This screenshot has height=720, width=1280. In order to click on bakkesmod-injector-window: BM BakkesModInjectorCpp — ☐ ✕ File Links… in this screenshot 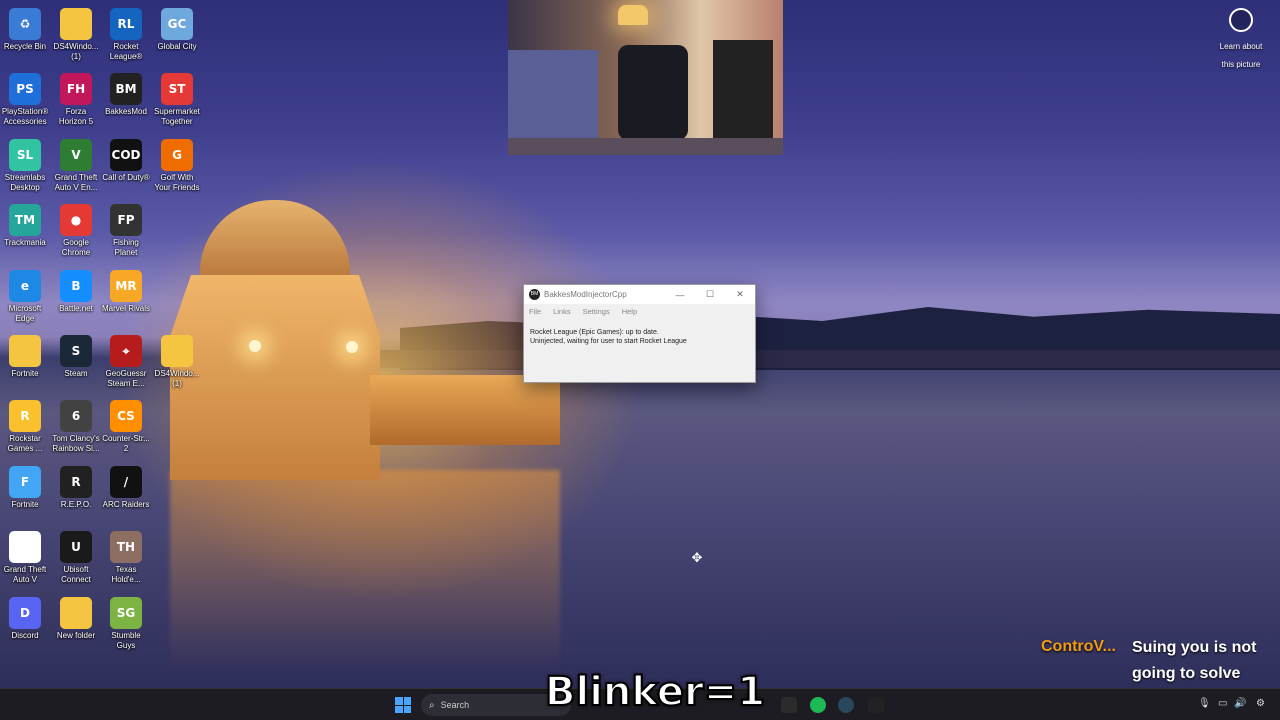, I will do `click(639, 333)`.